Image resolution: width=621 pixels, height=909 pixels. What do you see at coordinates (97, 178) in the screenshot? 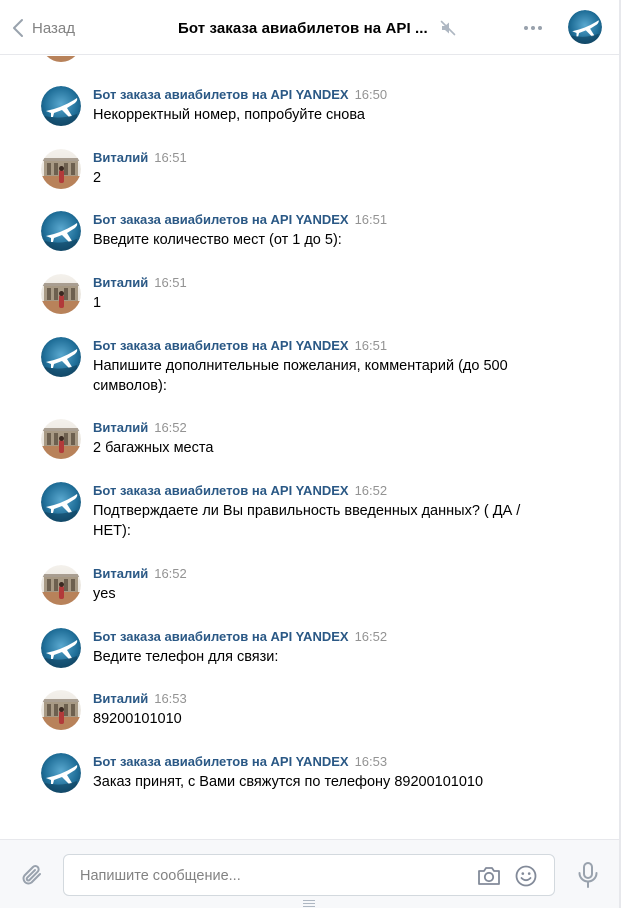
I see `message-text: 2` at bounding box center [97, 178].